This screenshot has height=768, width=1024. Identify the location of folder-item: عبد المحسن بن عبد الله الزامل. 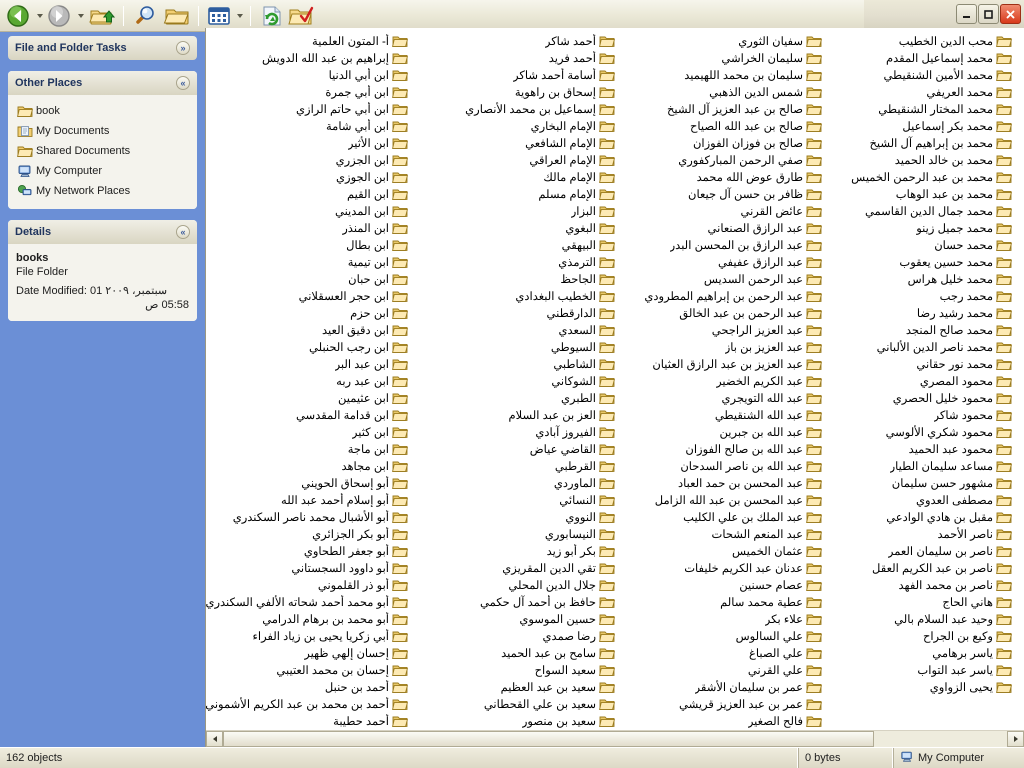
(723, 499).